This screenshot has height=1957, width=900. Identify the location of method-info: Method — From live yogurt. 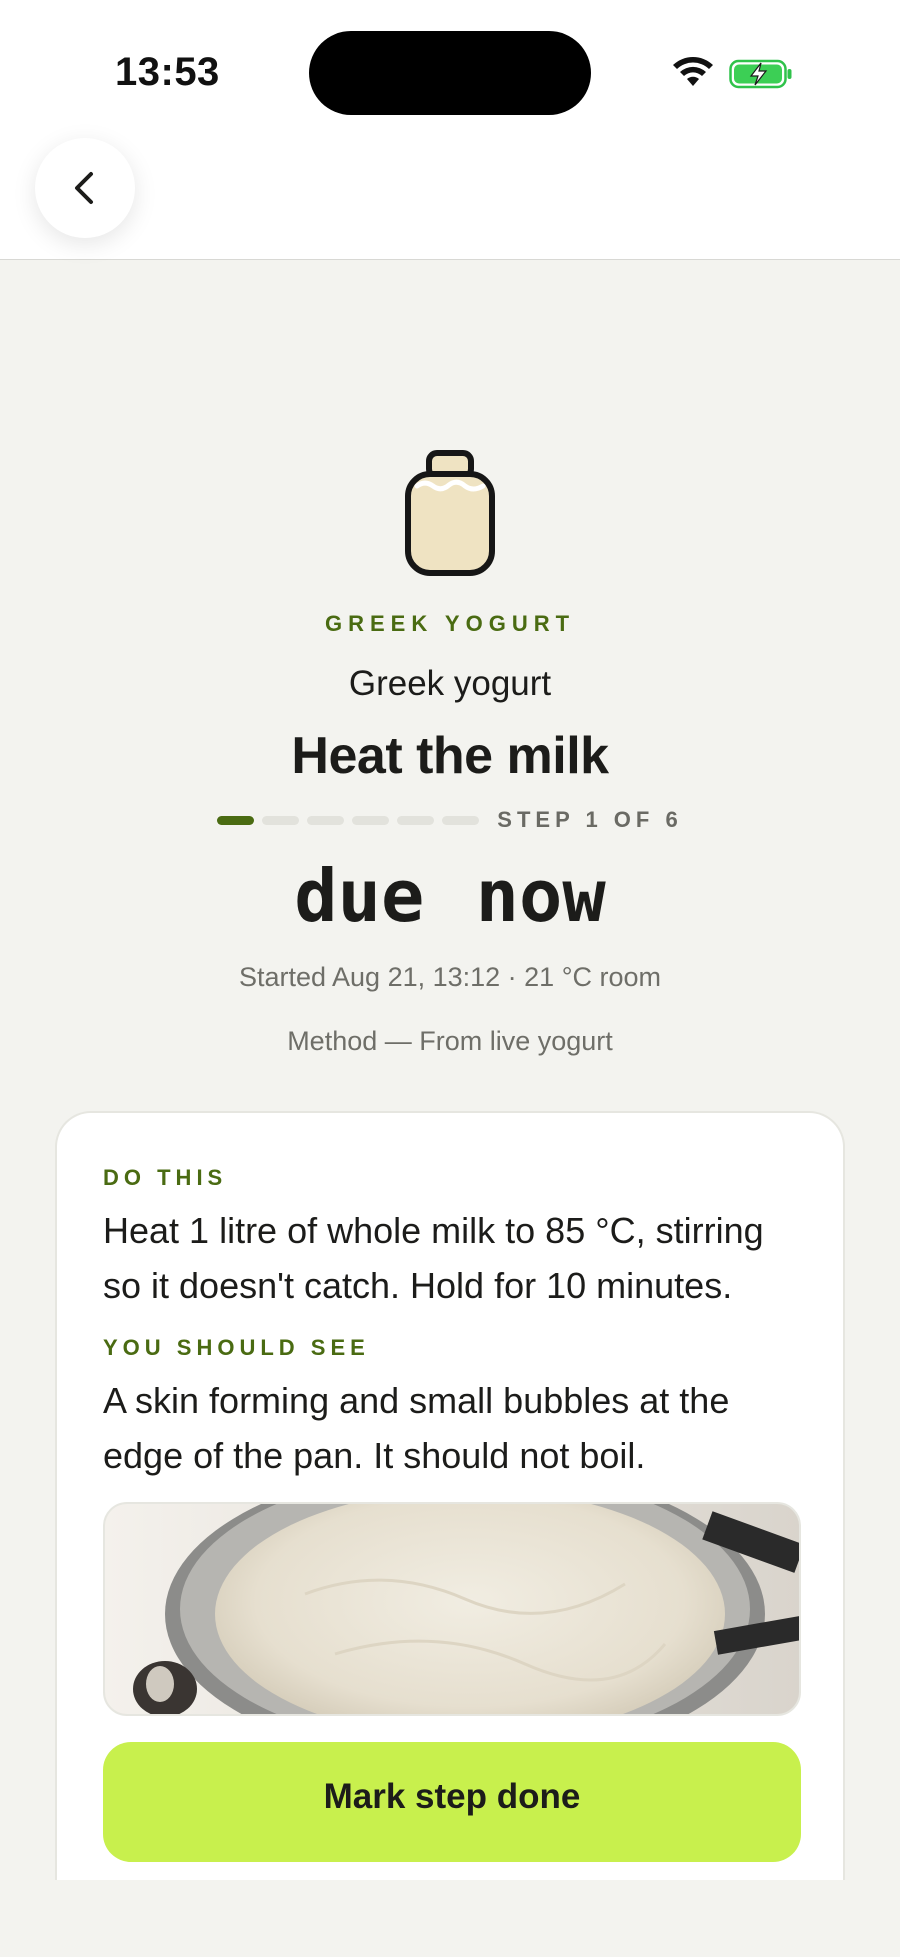
(450, 1041).